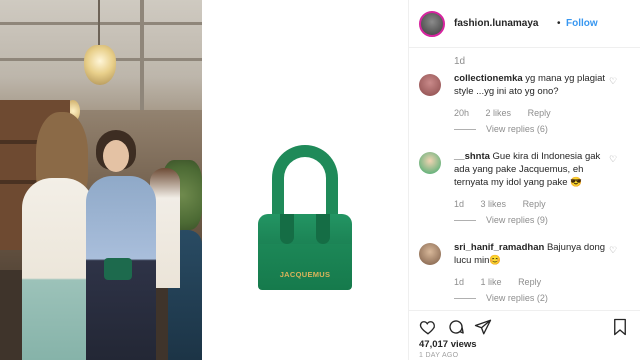  What do you see at coordinates (494, 204) in the screenshot?
I see `comment-likes: 3 likes` at bounding box center [494, 204].